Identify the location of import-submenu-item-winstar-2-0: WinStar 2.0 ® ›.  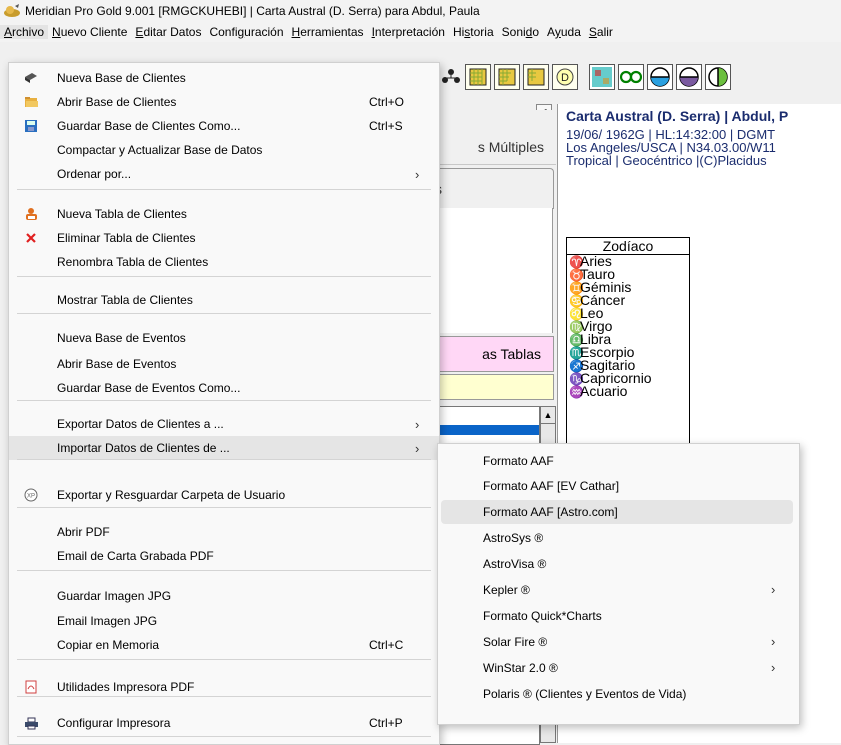
(617, 668).